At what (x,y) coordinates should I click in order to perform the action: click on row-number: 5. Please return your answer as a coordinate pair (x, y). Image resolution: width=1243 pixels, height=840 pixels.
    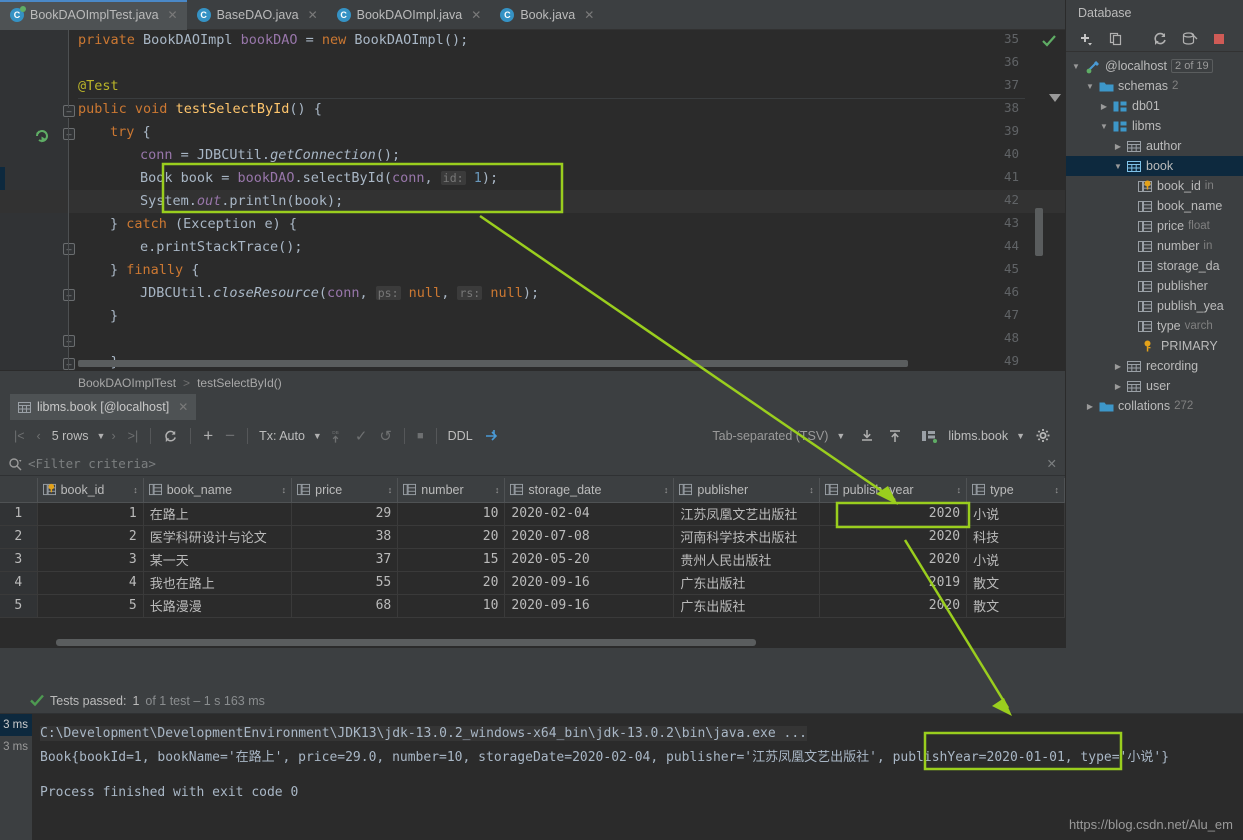
    Looking at the image, I should click on (19, 606).